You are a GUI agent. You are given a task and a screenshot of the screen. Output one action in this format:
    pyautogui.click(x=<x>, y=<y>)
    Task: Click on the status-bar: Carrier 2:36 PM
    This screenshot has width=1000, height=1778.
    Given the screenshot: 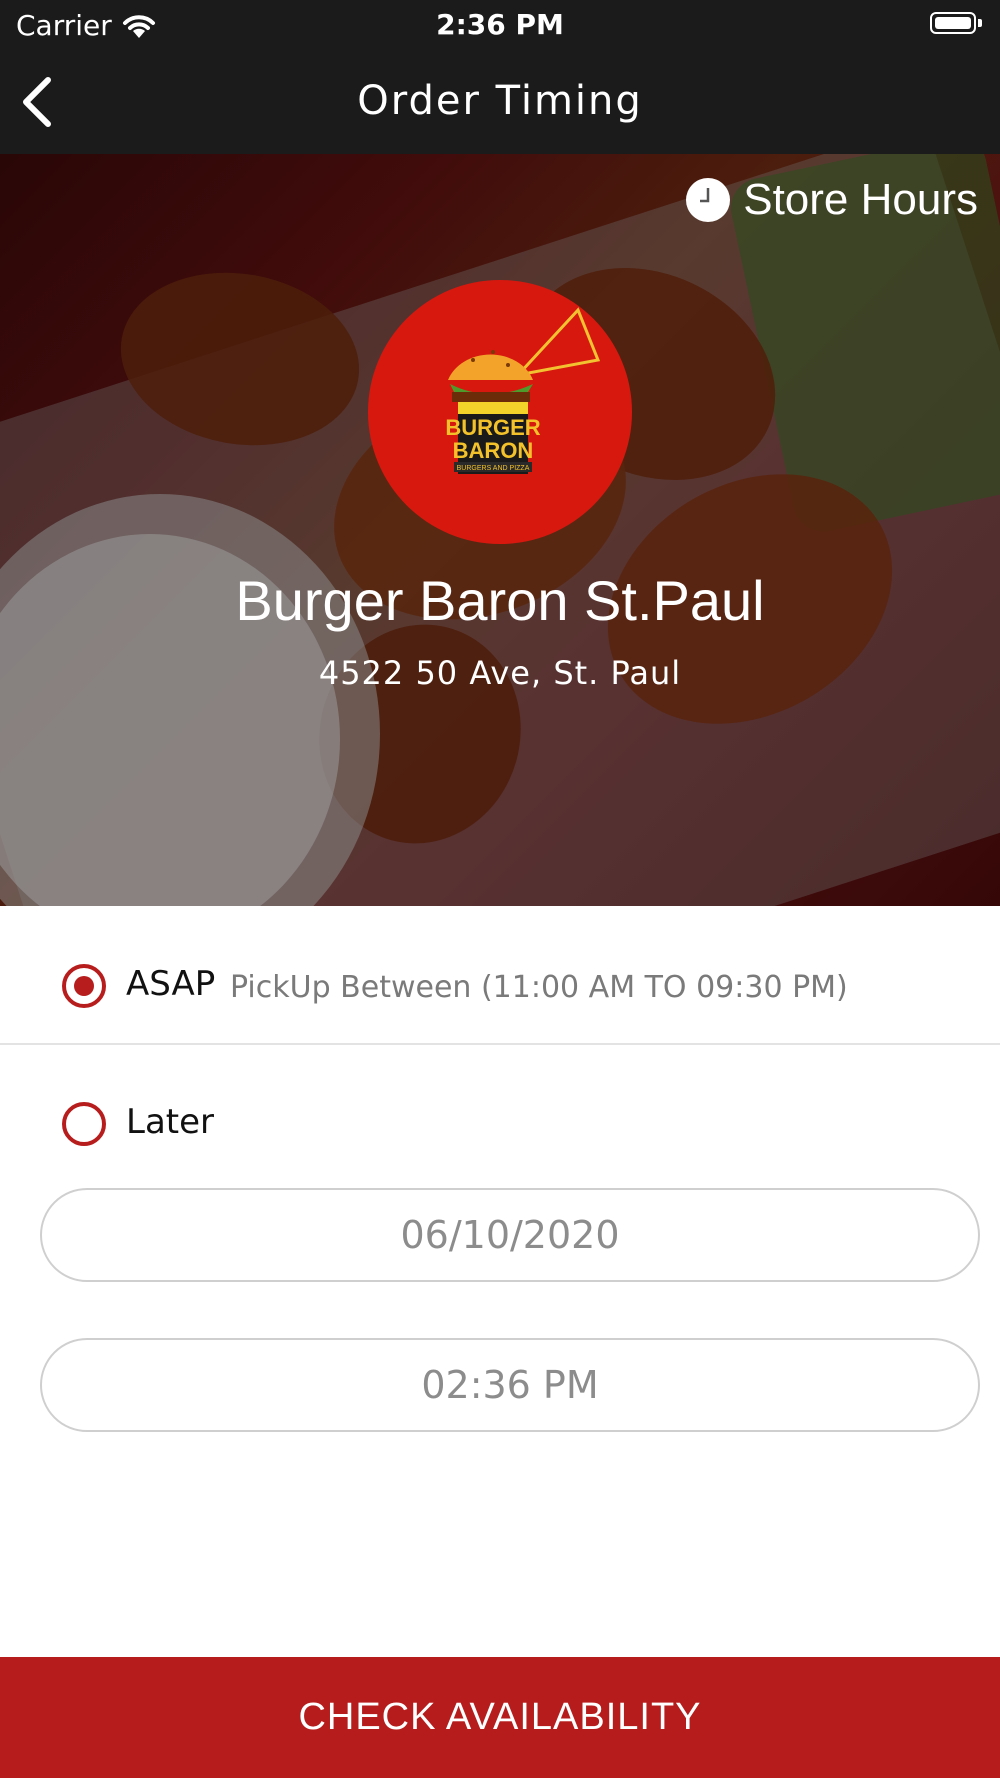 What is the action you would take?
    pyautogui.click(x=500, y=25)
    